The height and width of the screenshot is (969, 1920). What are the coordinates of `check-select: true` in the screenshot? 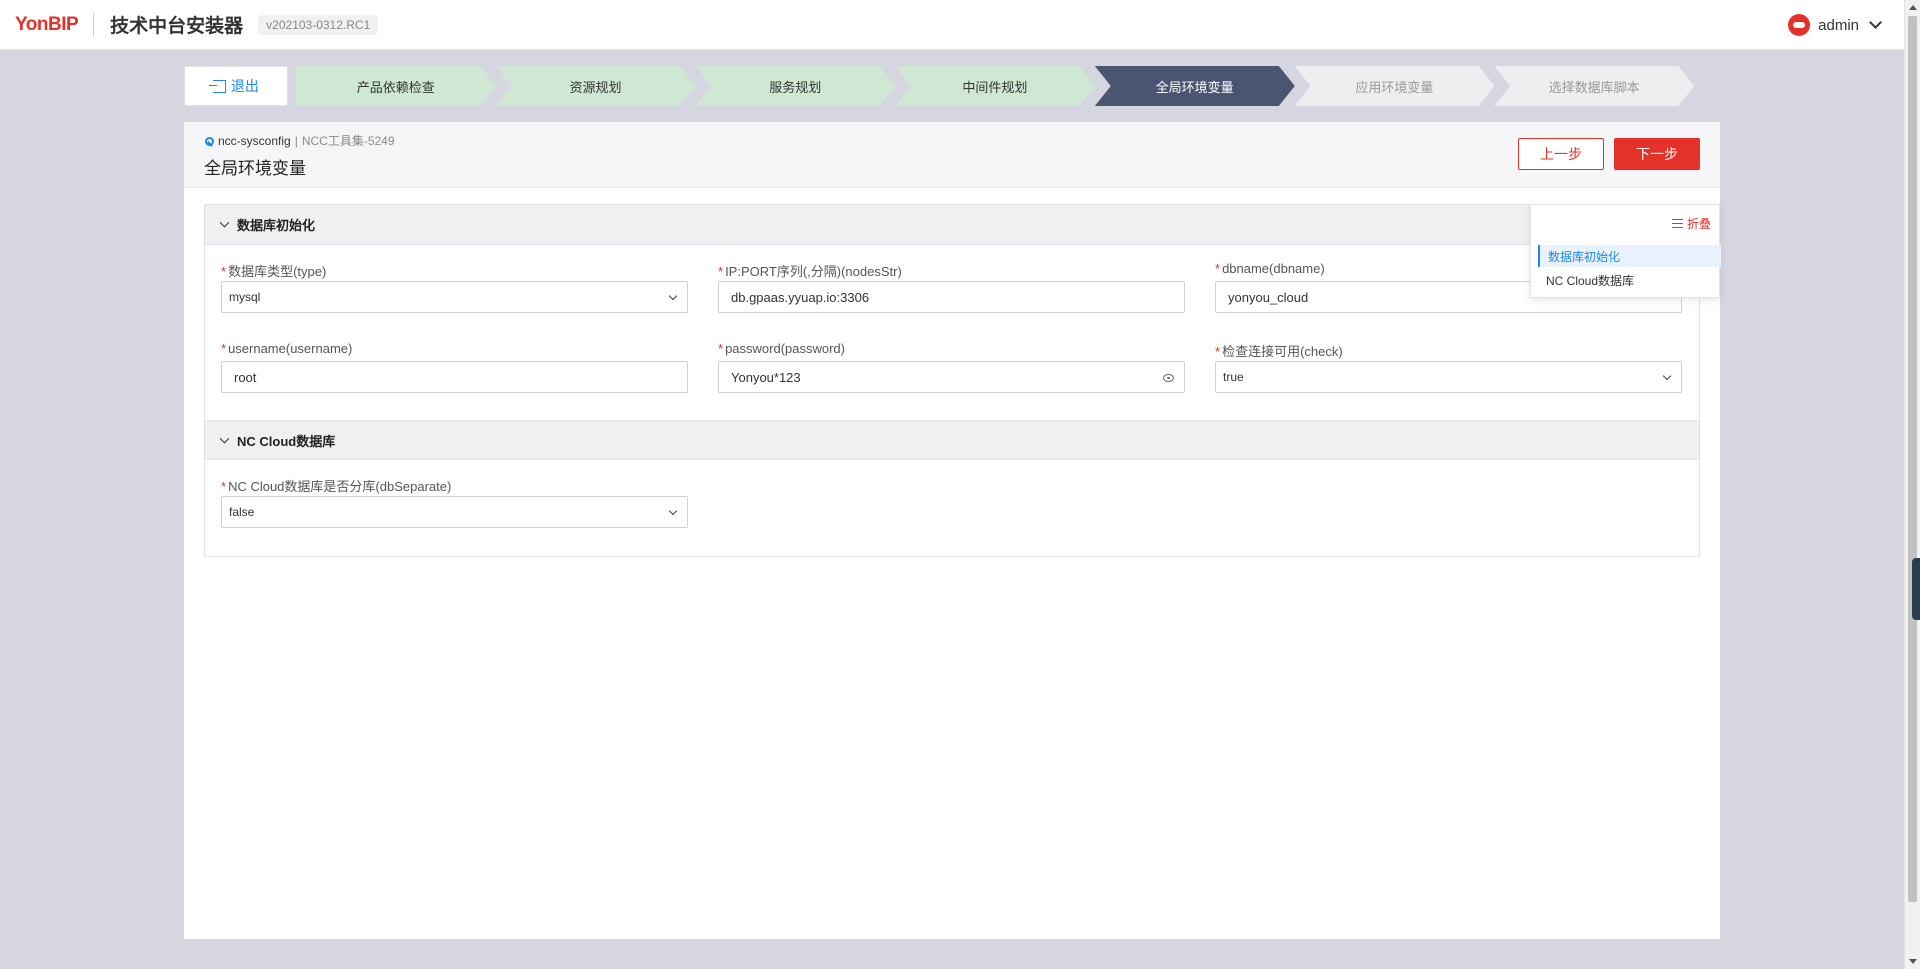 It's located at (1448, 377).